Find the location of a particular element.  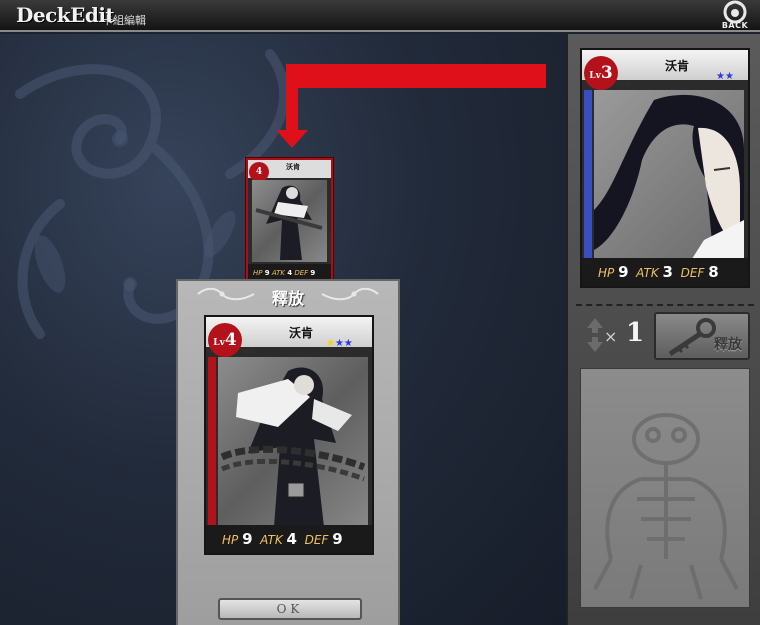

field-card-art is located at coordinates (289, 221).